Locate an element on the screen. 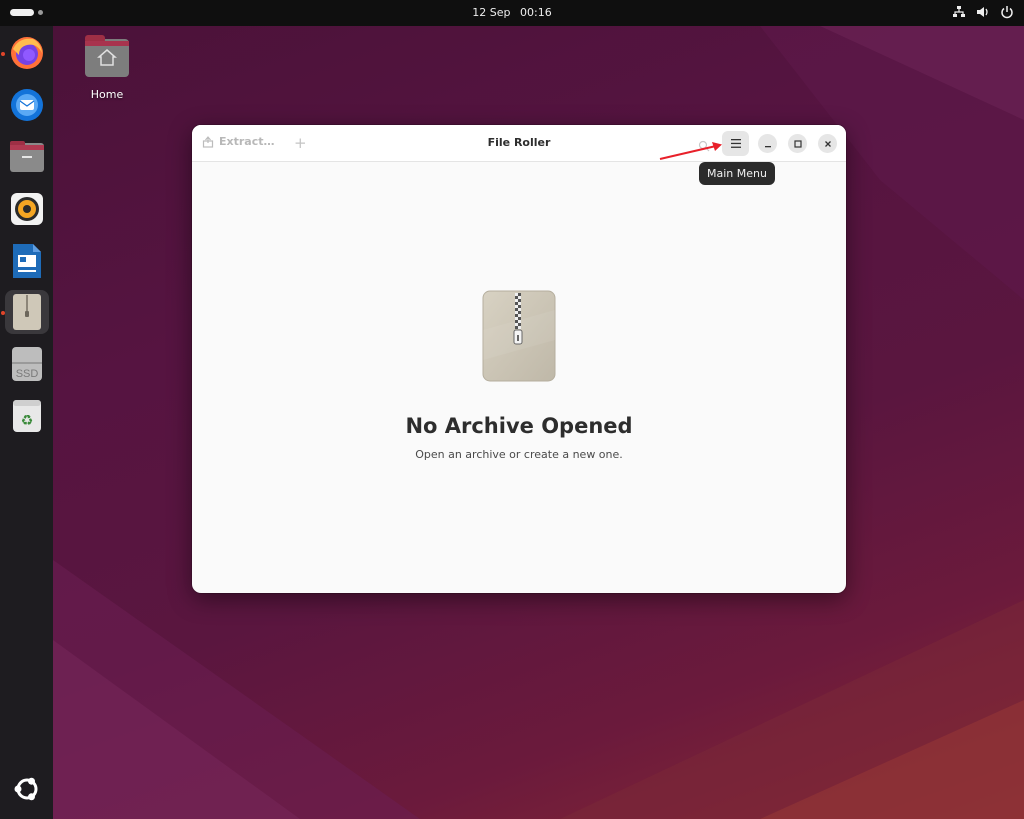 This screenshot has width=1024, height=819. home-label: Home is located at coordinates (107, 94).